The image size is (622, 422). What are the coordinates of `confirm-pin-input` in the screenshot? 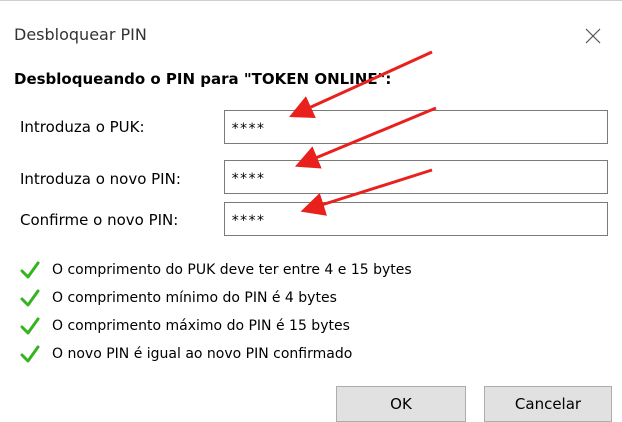 It's located at (416, 219).